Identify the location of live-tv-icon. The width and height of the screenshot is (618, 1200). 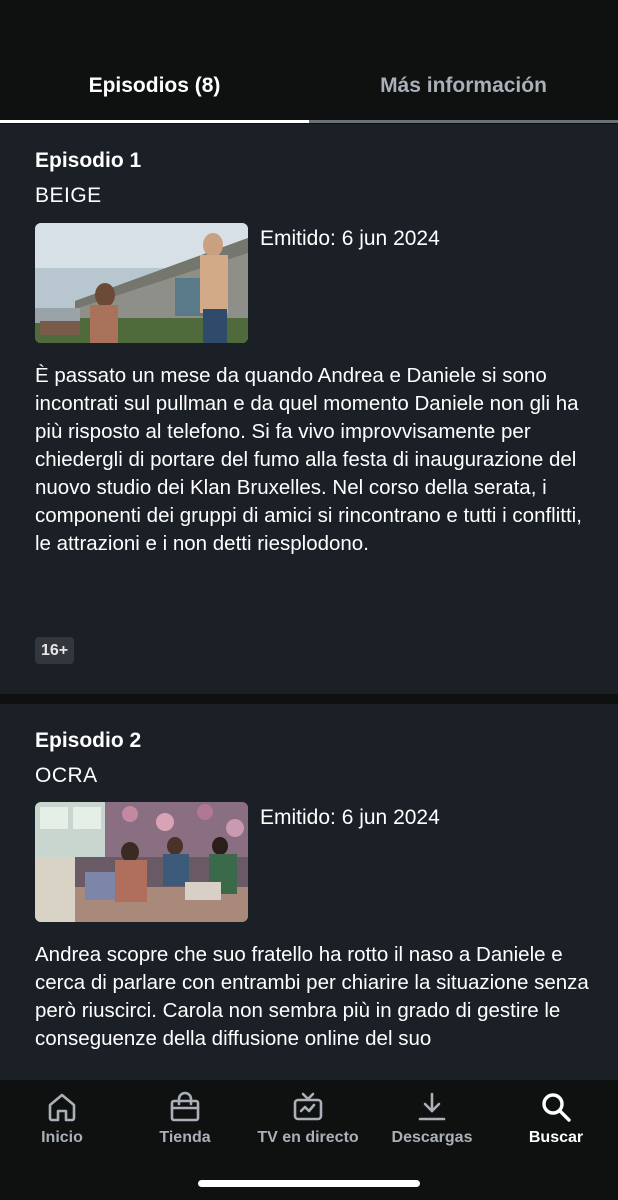
(308, 1106).